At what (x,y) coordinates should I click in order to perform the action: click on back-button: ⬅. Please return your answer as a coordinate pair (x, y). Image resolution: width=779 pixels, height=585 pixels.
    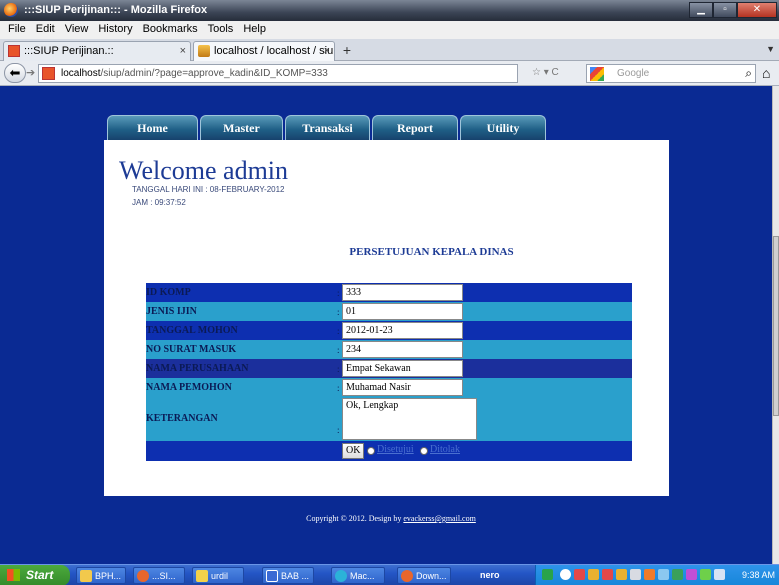
    Looking at the image, I should click on (15, 73).